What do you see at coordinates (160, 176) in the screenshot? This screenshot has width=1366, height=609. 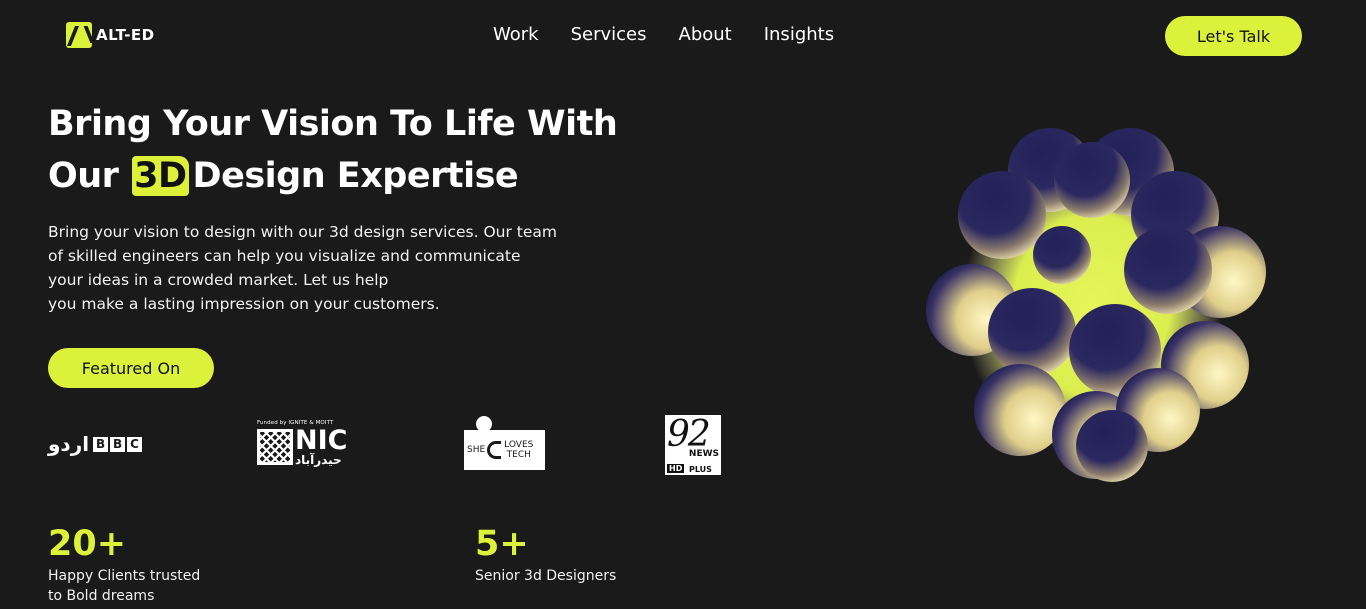 I see `hero-3d-badge: 3D` at bounding box center [160, 176].